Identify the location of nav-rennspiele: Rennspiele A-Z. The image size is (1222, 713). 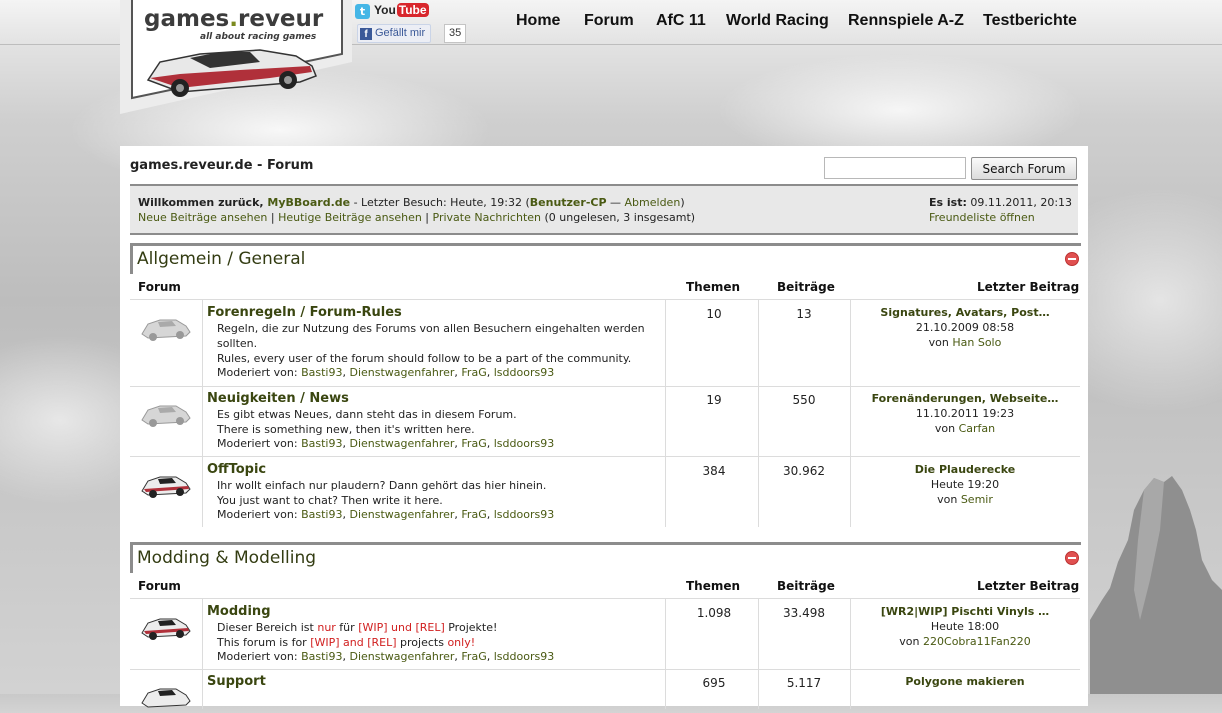
(906, 21).